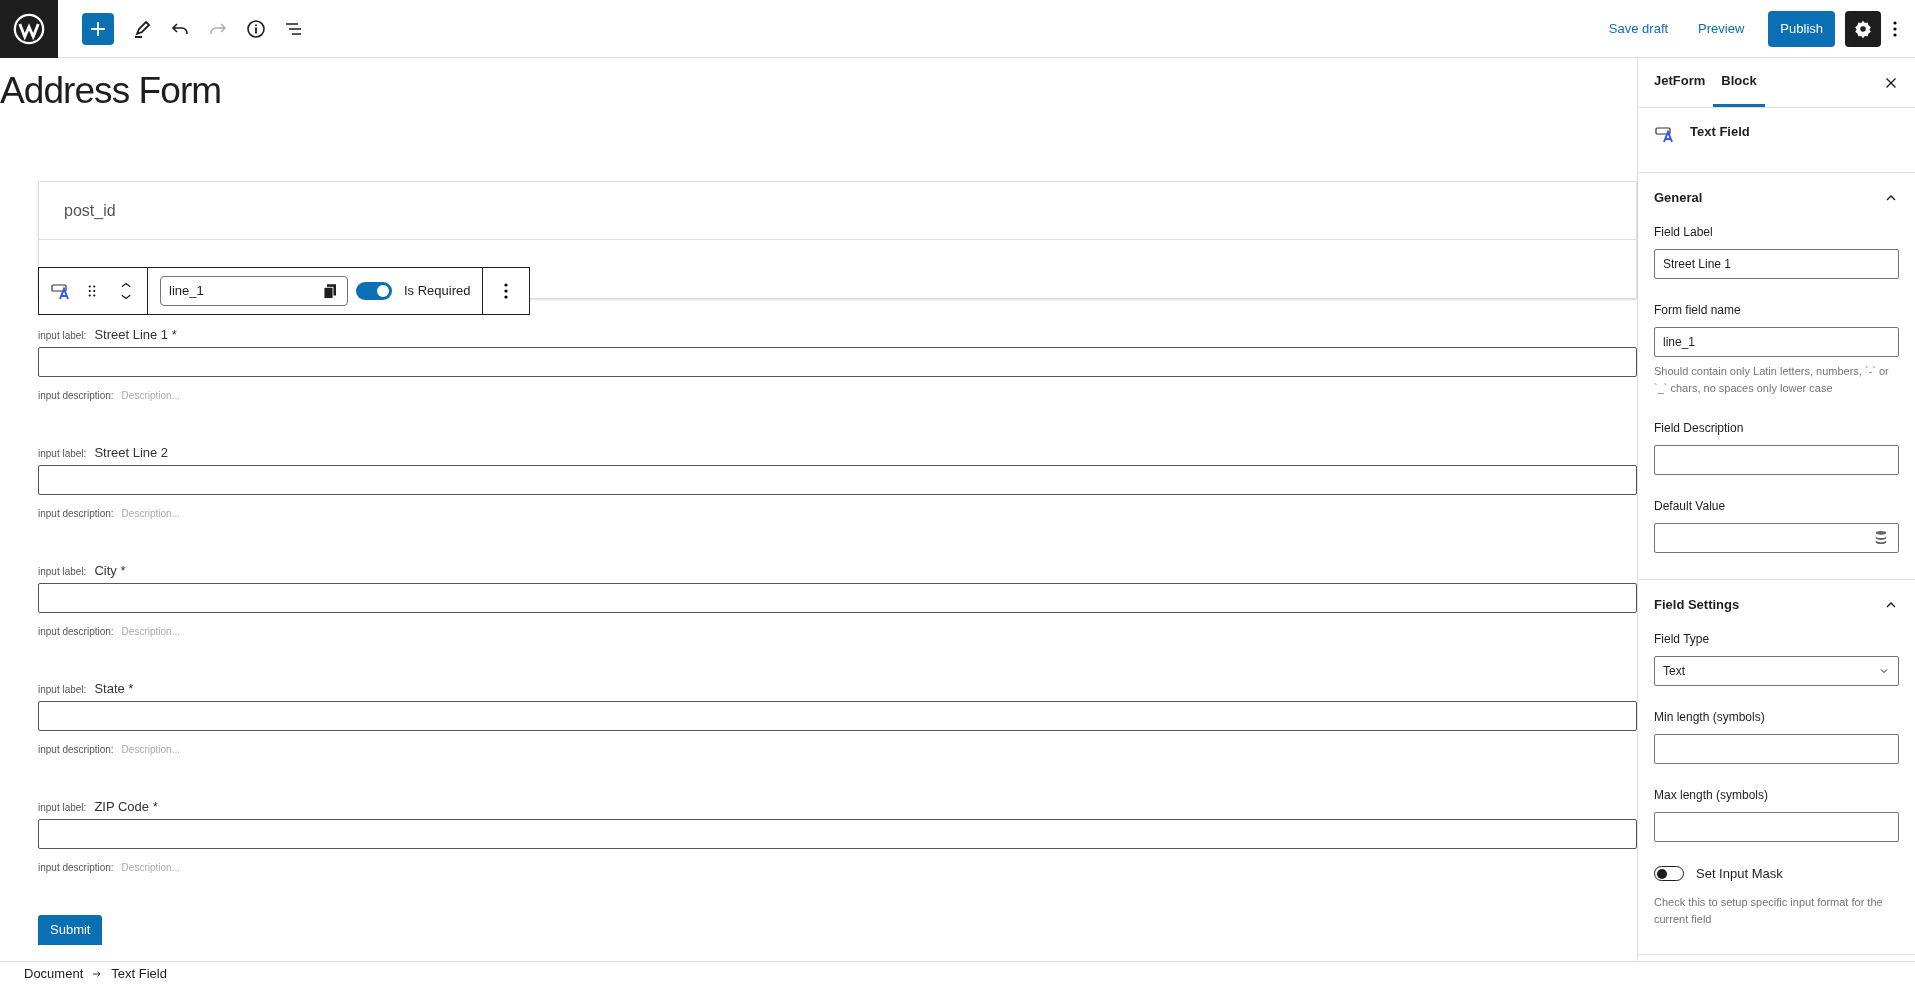 The height and width of the screenshot is (985, 1915). Describe the element at coordinates (413, 291) in the screenshot. I see `required-toggle: Is Required` at that location.